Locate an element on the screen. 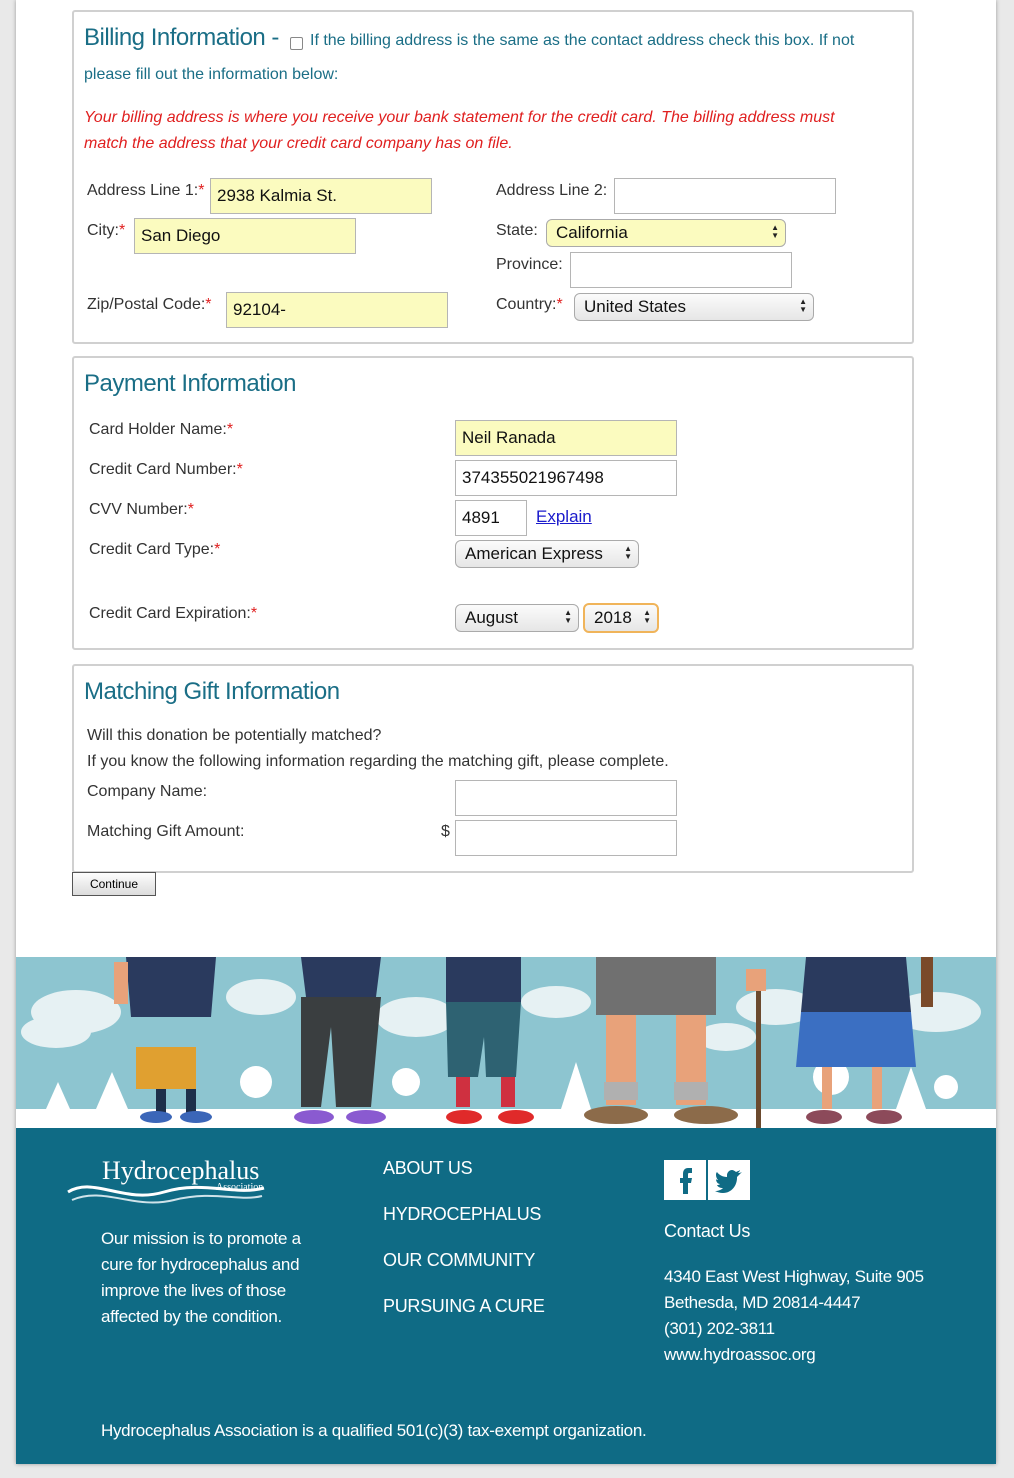  province-label: Province: is located at coordinates (529, 264).